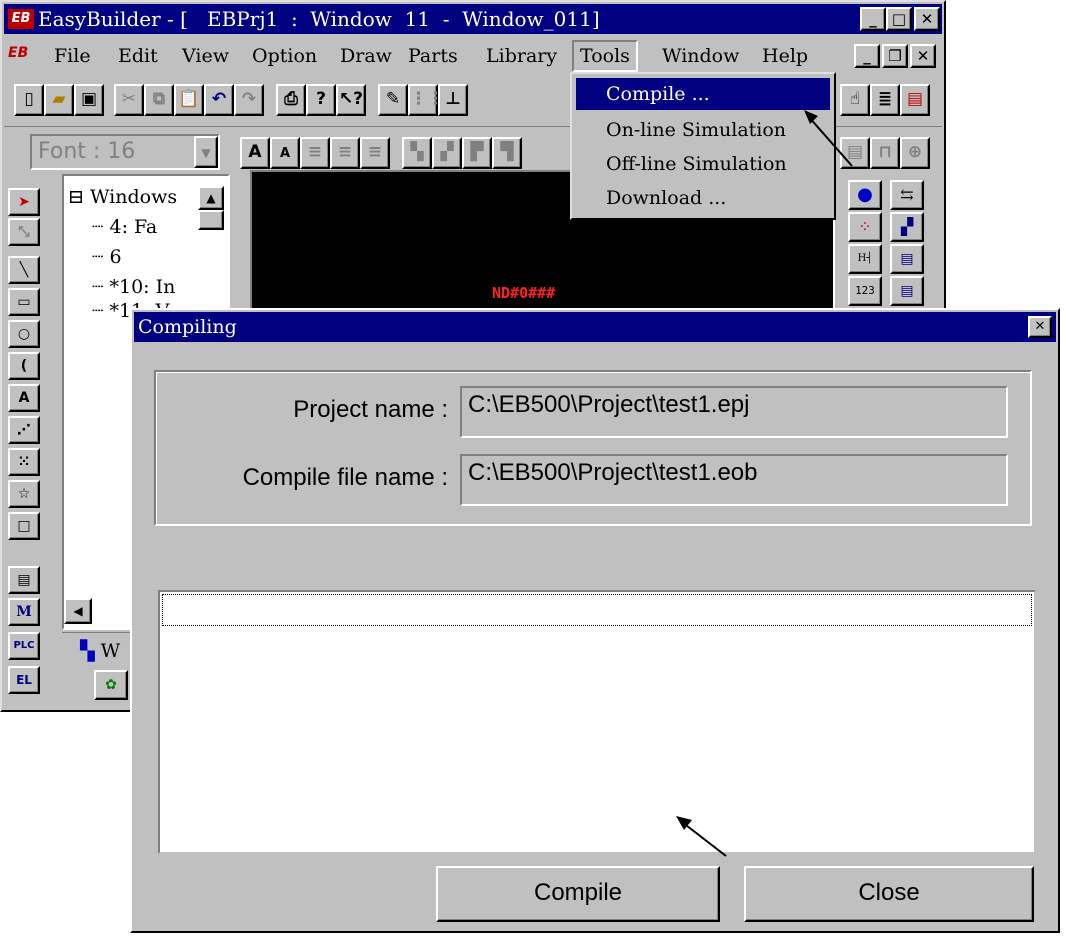 This screenshot has width=1066, height=939. What do you see at coordinates (764, 483) in the screenshot?
I see `annotation-arrows` at bounding box center [764, 483].